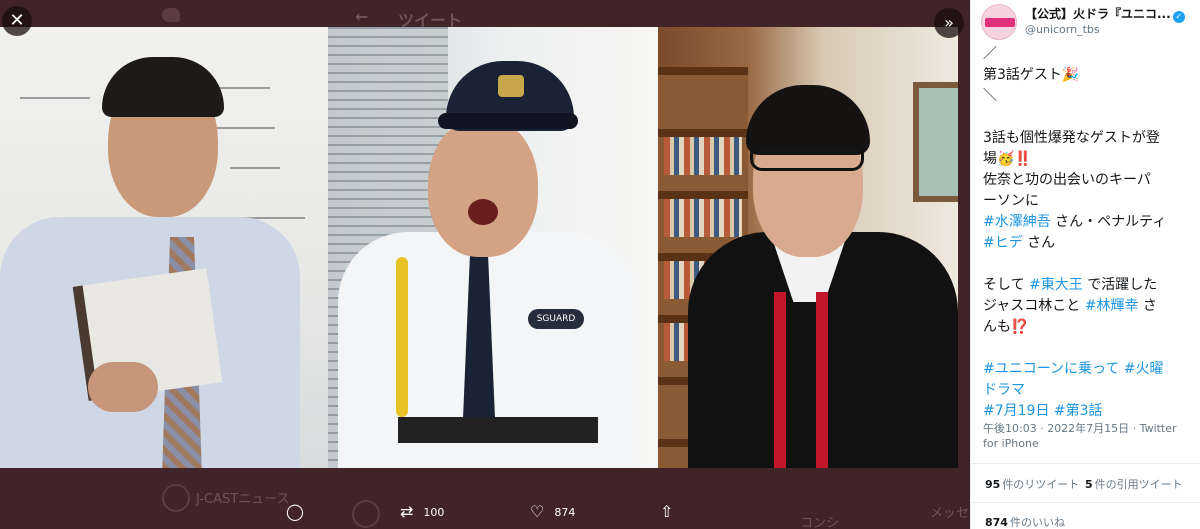 The width and height of the screenshot is (1200, 529). What do you see at coordinates (1071, 138) in the screenshot?
I see `text-line: 3話も個性爆発なゲストが登` at bounding box center [1071, 138].